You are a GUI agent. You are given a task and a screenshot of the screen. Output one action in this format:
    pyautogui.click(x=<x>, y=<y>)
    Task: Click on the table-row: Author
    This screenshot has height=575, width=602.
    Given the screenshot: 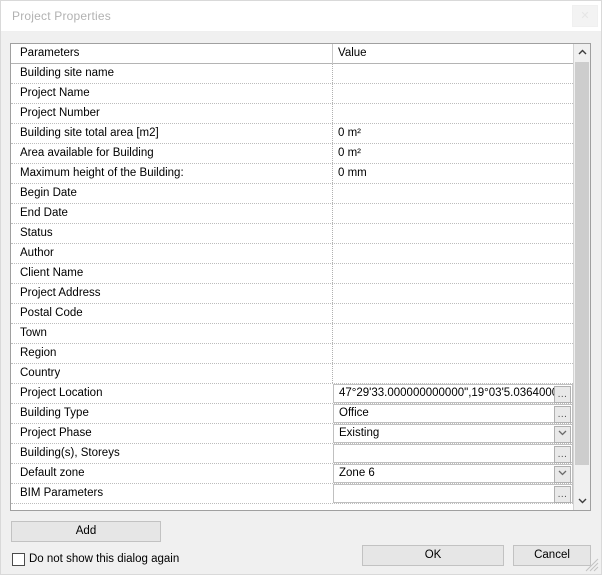 What is the action you would take?
    pyautogui.click(x=292, y=254)
    